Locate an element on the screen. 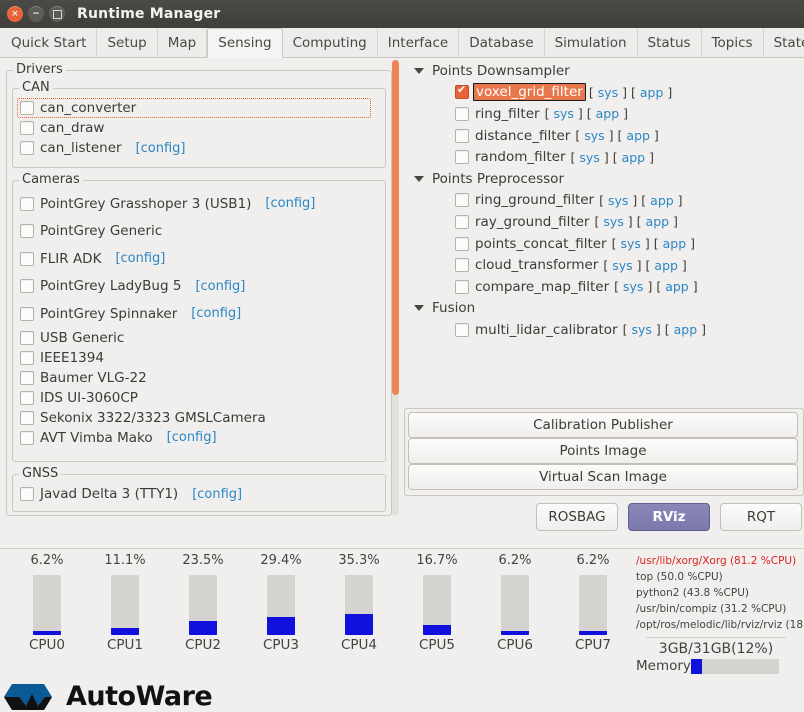  tab-simulation: Simulation is located at coordinates (591, 43).